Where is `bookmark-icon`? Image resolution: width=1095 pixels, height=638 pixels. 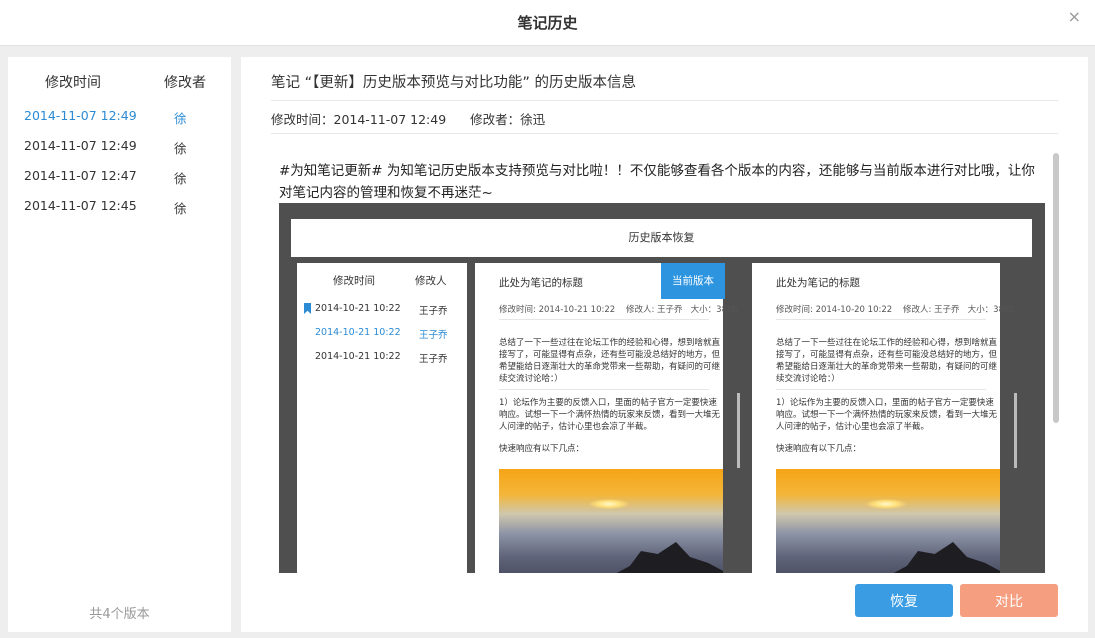
bookmark-icon is located at coordinates (307, 308).